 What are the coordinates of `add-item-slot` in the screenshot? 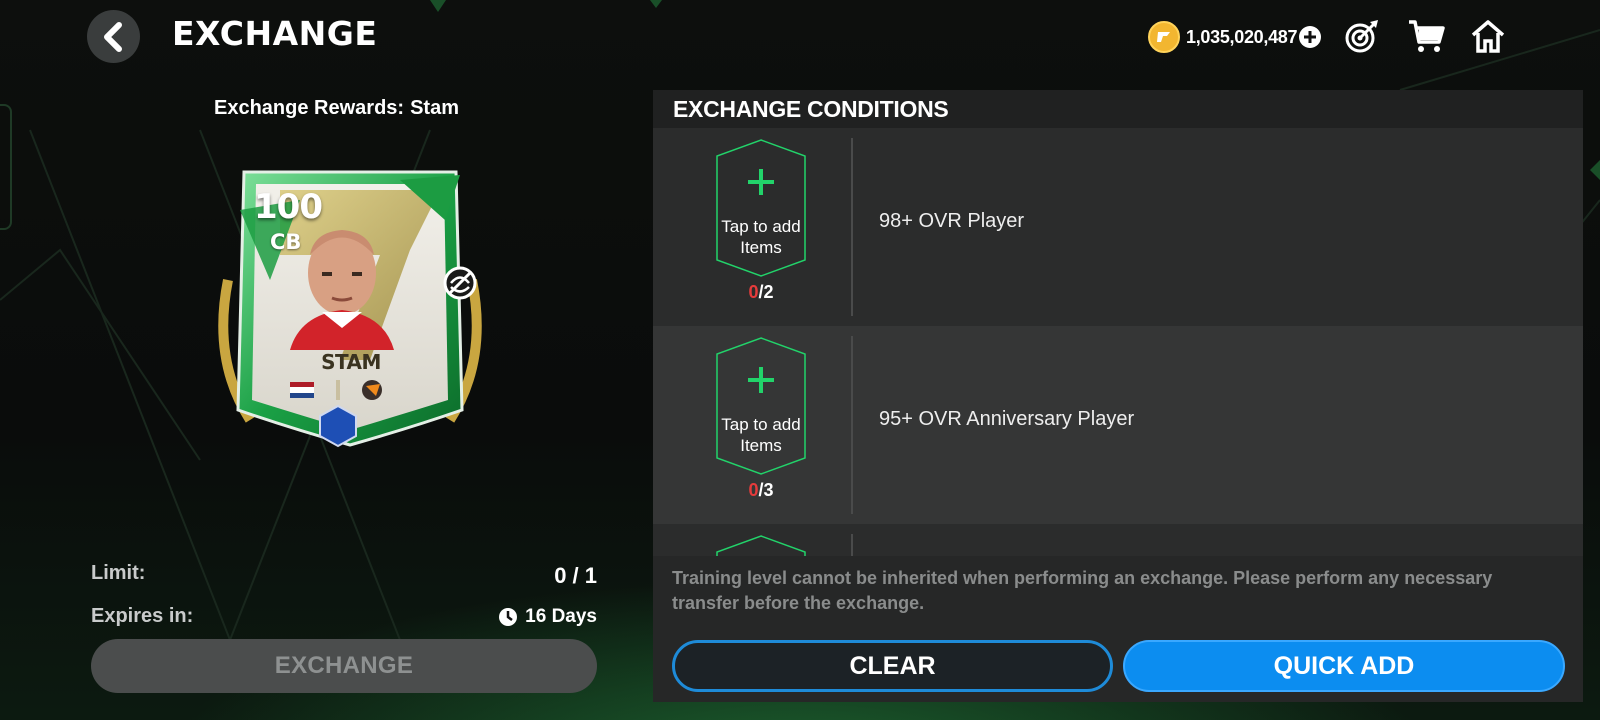 It's located at (761, 545).